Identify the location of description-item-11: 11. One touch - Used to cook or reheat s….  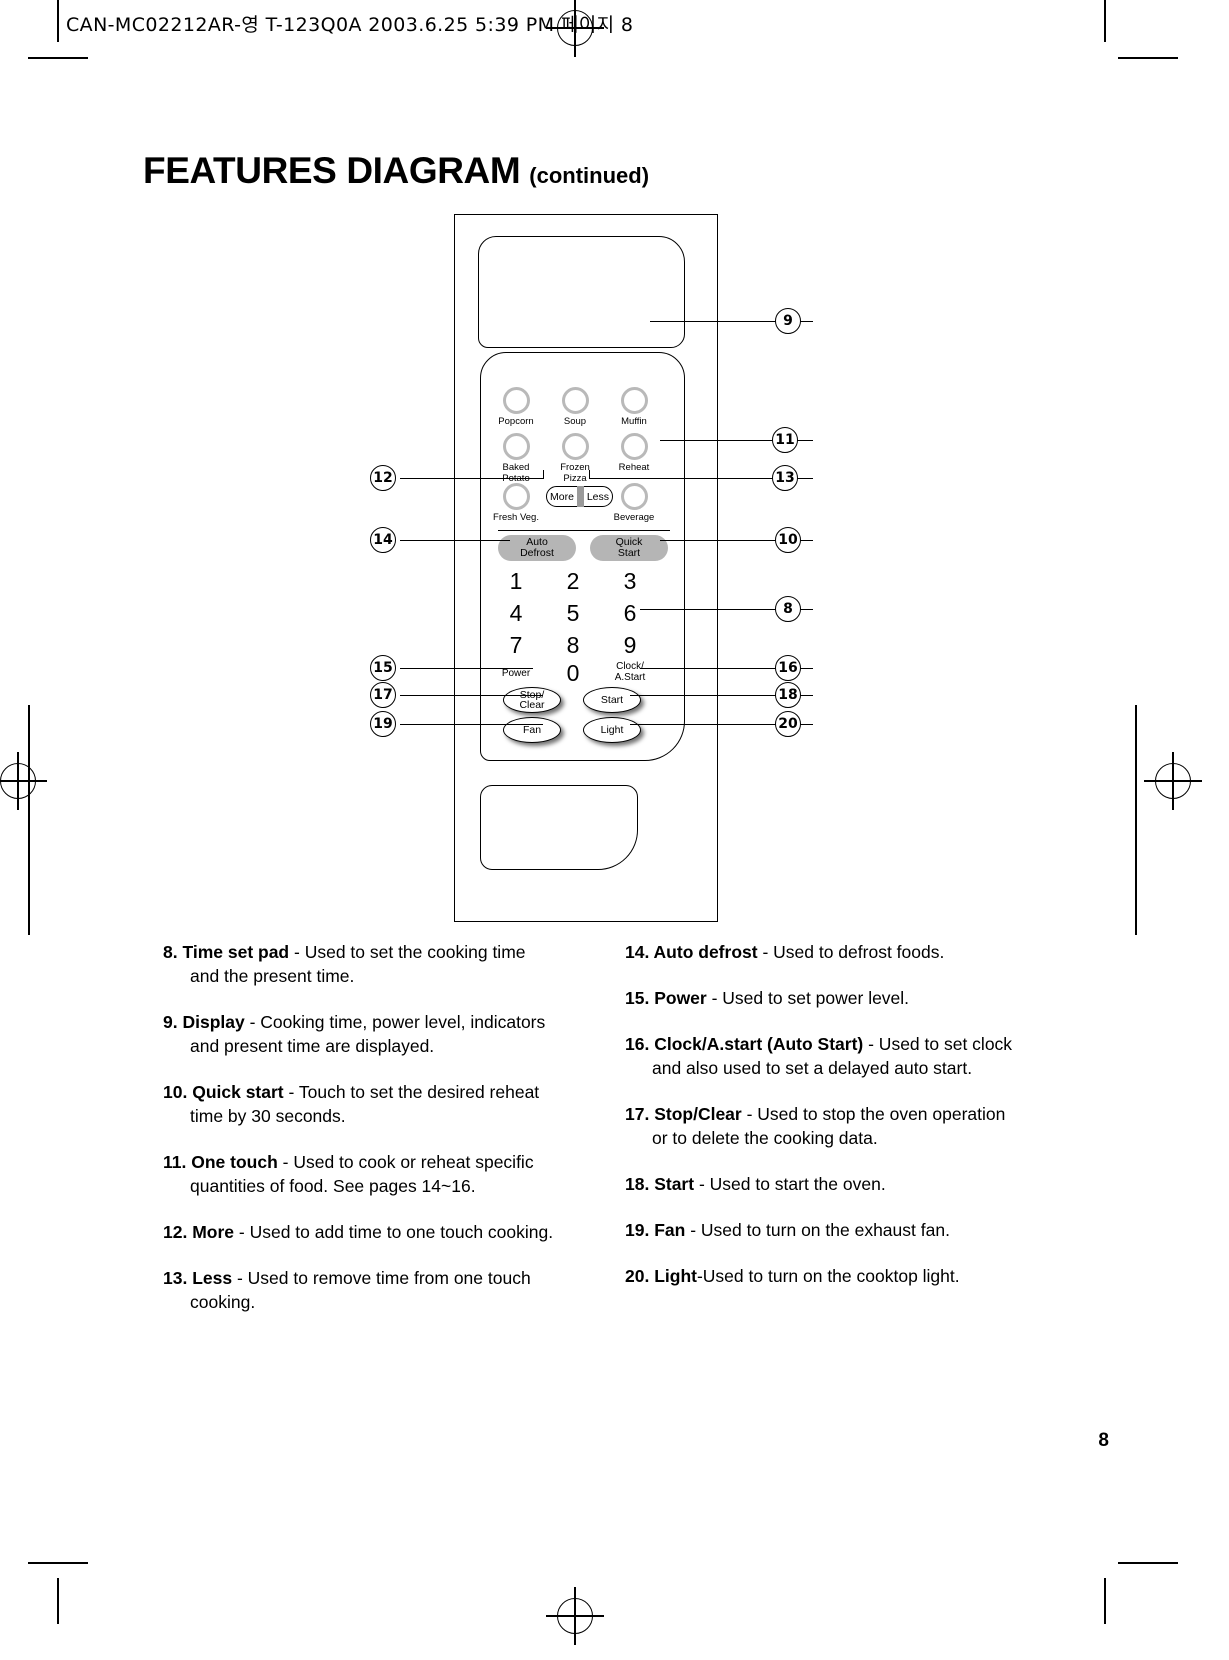
(360, 1174).